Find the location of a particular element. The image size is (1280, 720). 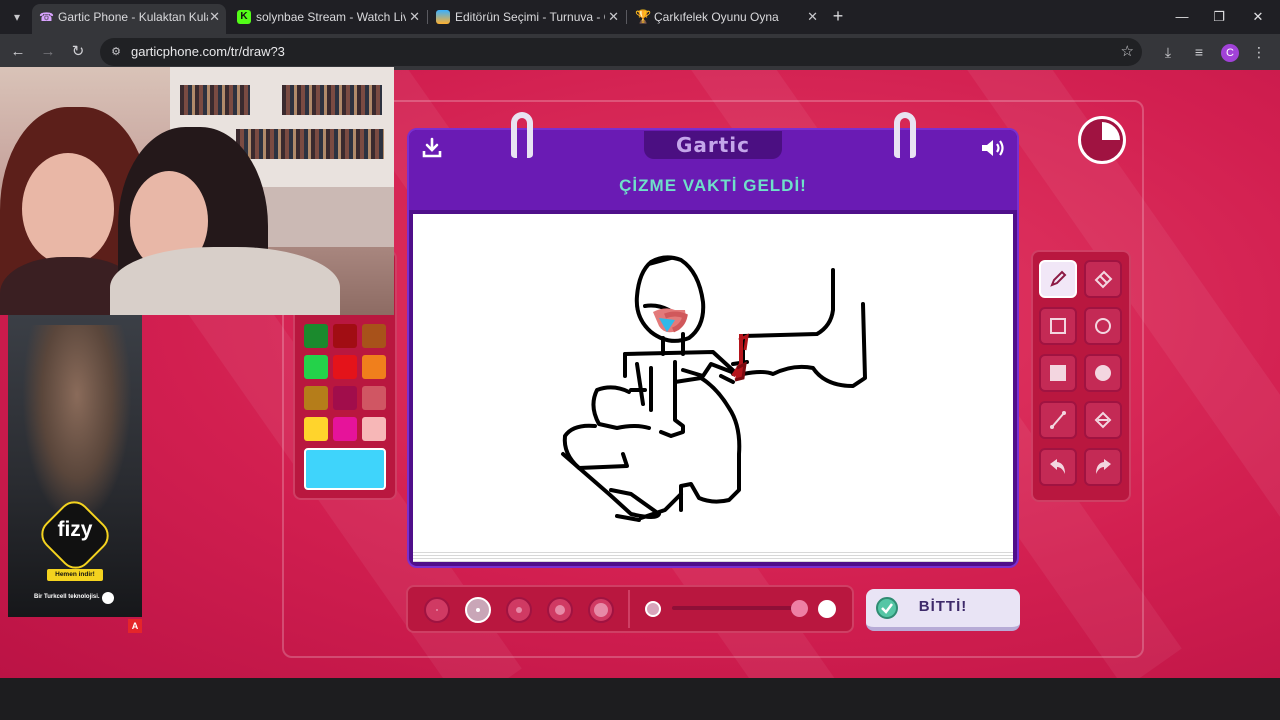

controls-divider is located at coordinates (629, 609).